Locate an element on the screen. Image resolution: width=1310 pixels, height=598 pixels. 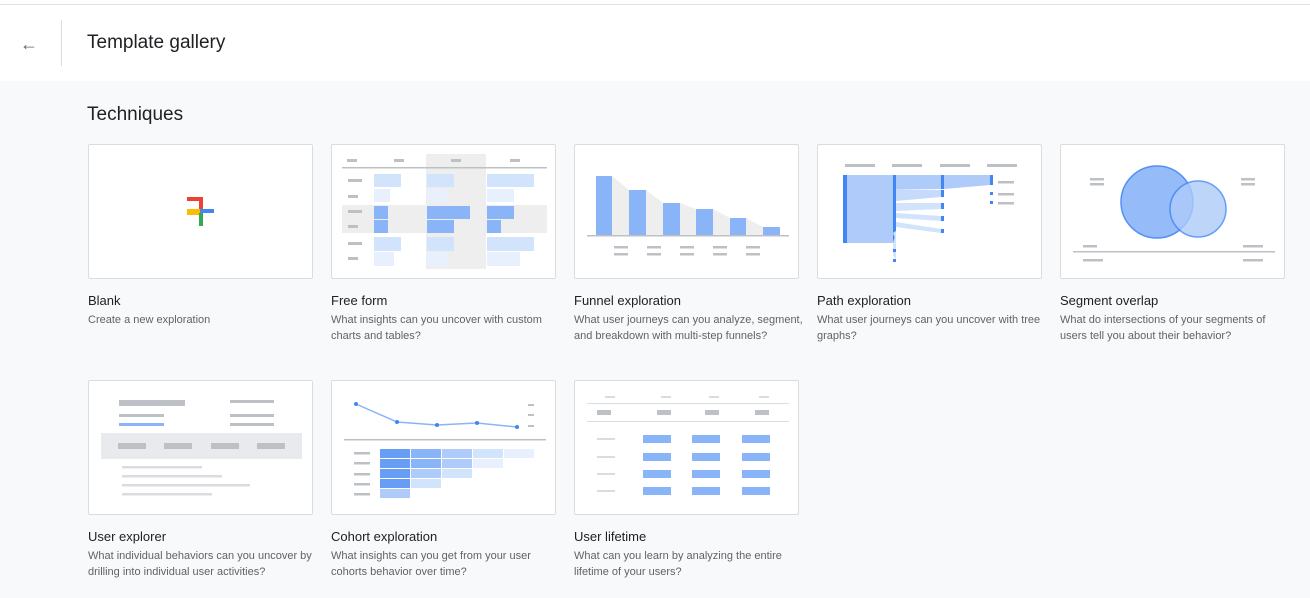
card-title: User lifetime is located at coordinates (610, 536).